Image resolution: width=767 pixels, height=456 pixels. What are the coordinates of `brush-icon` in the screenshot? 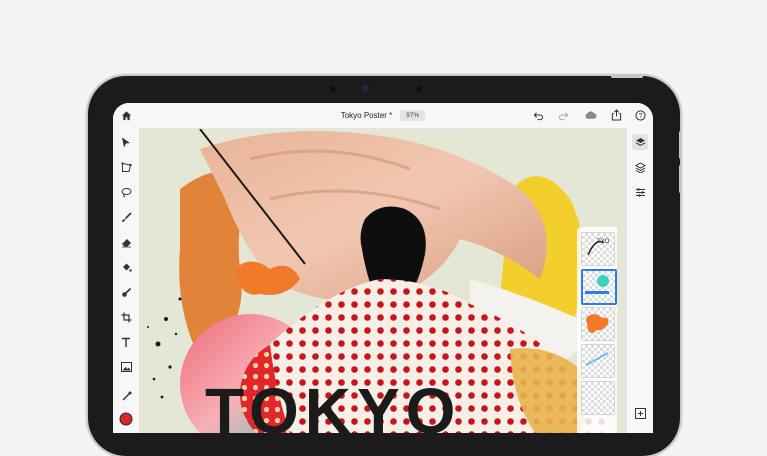 It's located at (126, 217).